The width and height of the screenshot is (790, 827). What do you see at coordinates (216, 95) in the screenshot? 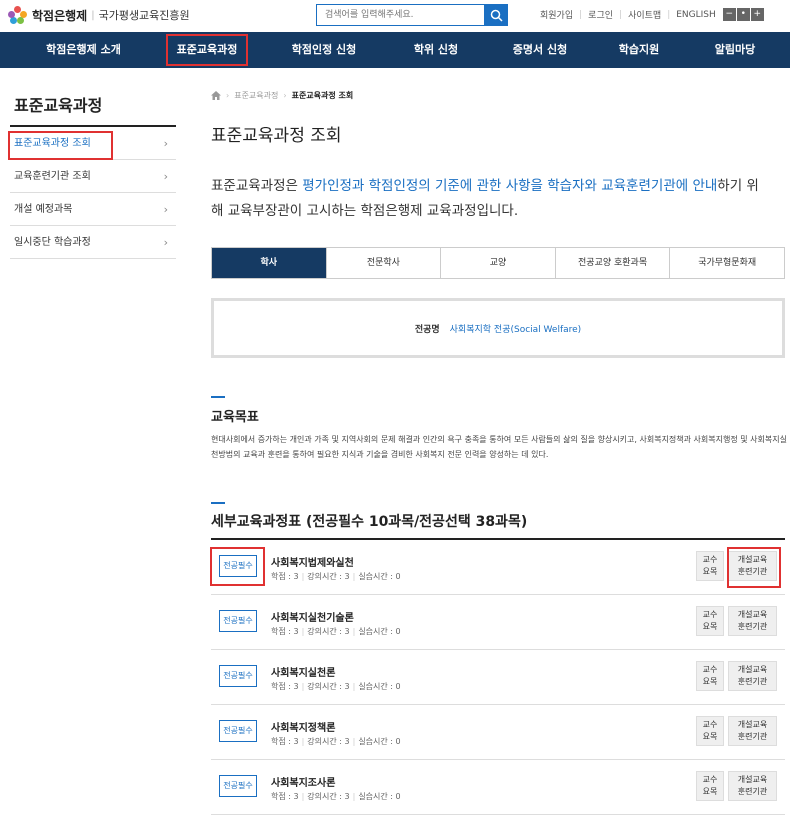
I see `home-icon` at bounding box center [216, 95].